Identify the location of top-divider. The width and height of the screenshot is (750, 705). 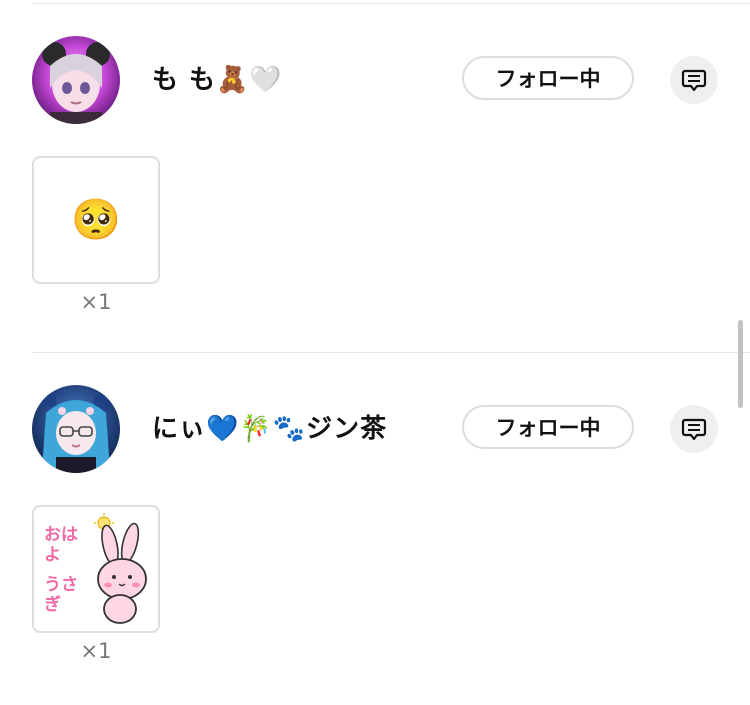
(391, 3).